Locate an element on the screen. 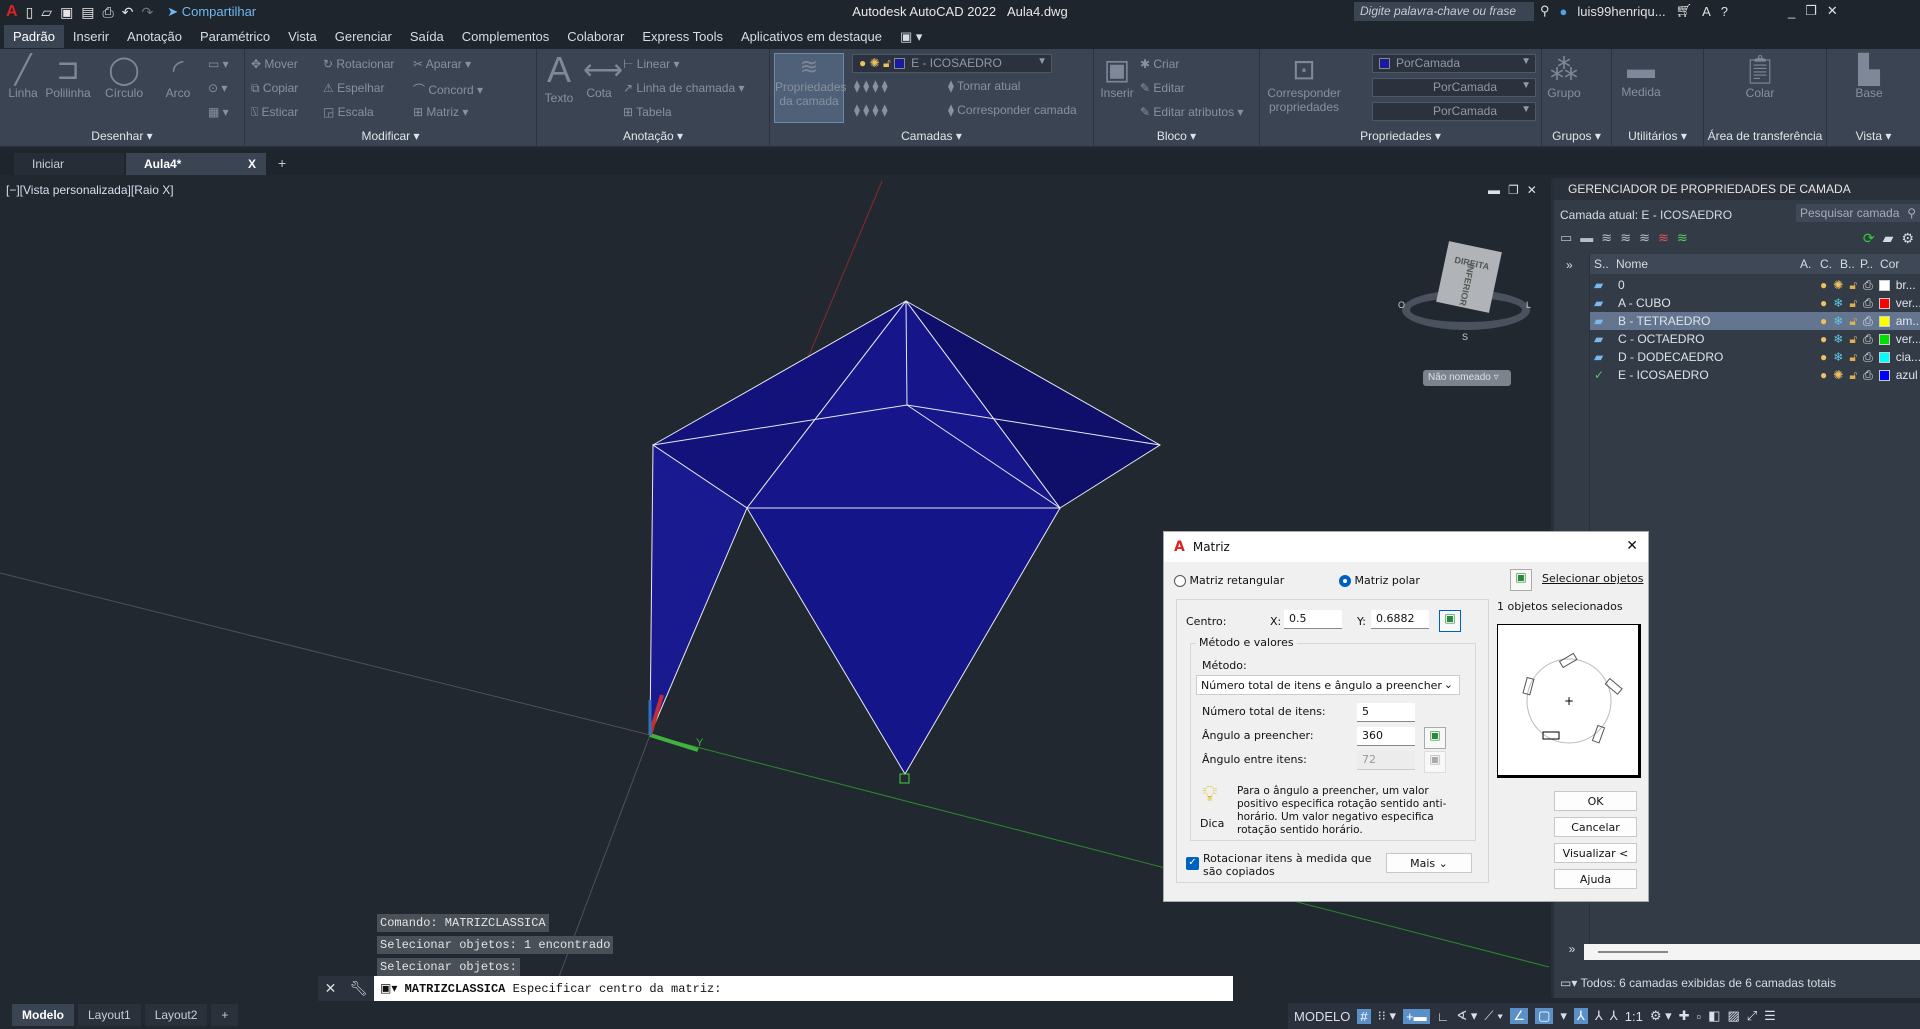  fill-angle-input: 360 is located at coordinates (1386, 736).